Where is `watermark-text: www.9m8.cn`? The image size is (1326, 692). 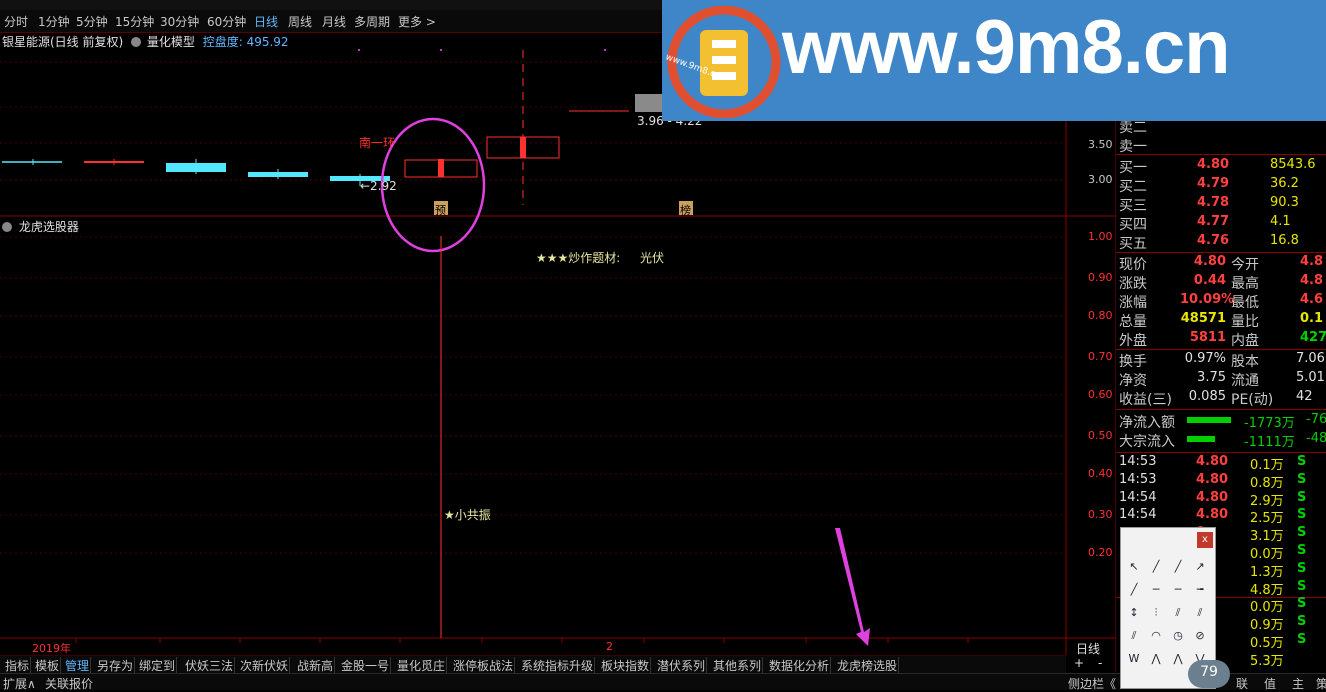
watermark-text: www.9m8.cn is located at coordinates (1006, 47).